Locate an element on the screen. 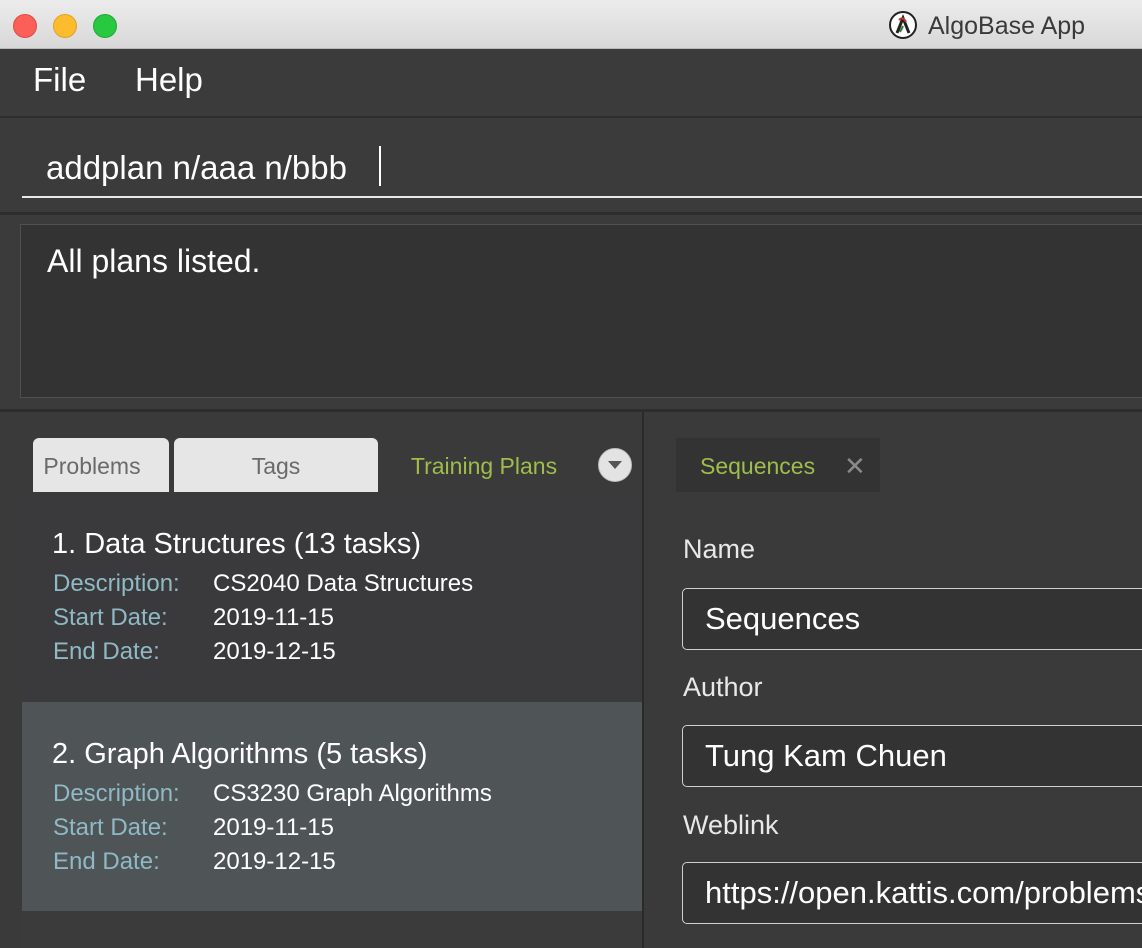 The image size is (1142, 948). menu-help: Help is located at coordinates (169, 80).